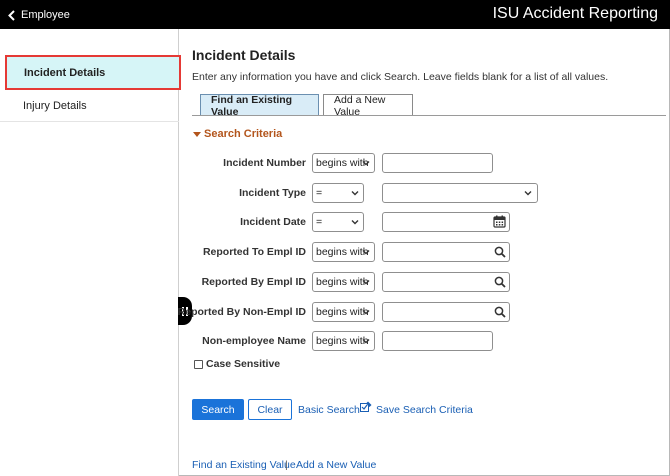 Image resolution: width=670 pixels, height=476 pixels. Describe the element at coordinates (343, 312) in the screenshot. I see `reported-by-non-empl-id-operator: begins with` at that location.